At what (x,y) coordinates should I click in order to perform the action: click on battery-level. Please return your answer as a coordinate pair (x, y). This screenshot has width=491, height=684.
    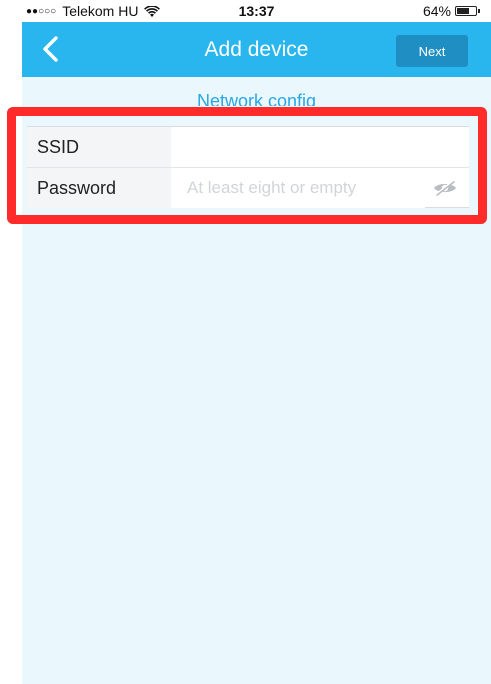
    Looking at the image, I should click on (463, 11).